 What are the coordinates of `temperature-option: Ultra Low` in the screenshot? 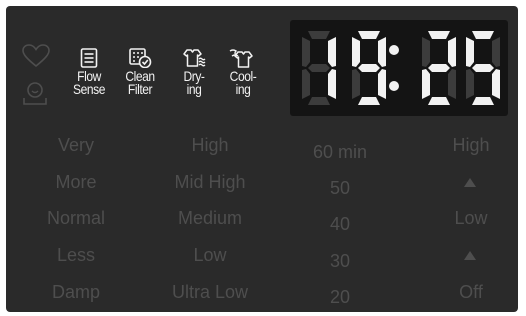 It's located at (210, 292).